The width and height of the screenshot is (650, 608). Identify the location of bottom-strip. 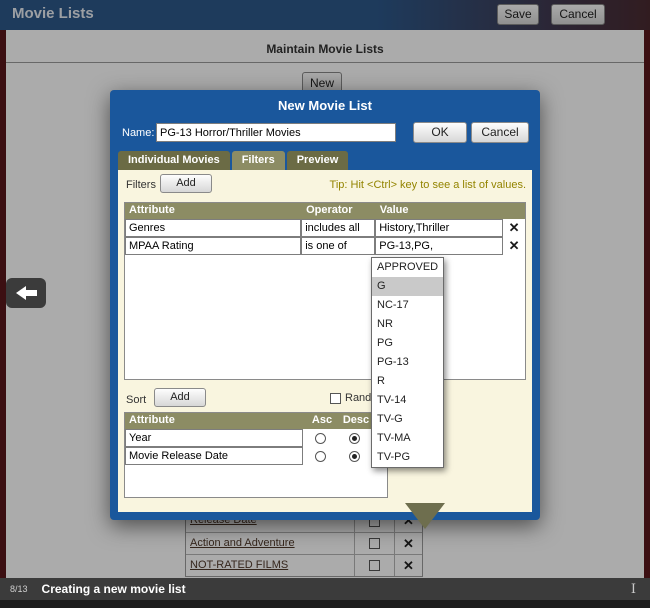
(325, 604).